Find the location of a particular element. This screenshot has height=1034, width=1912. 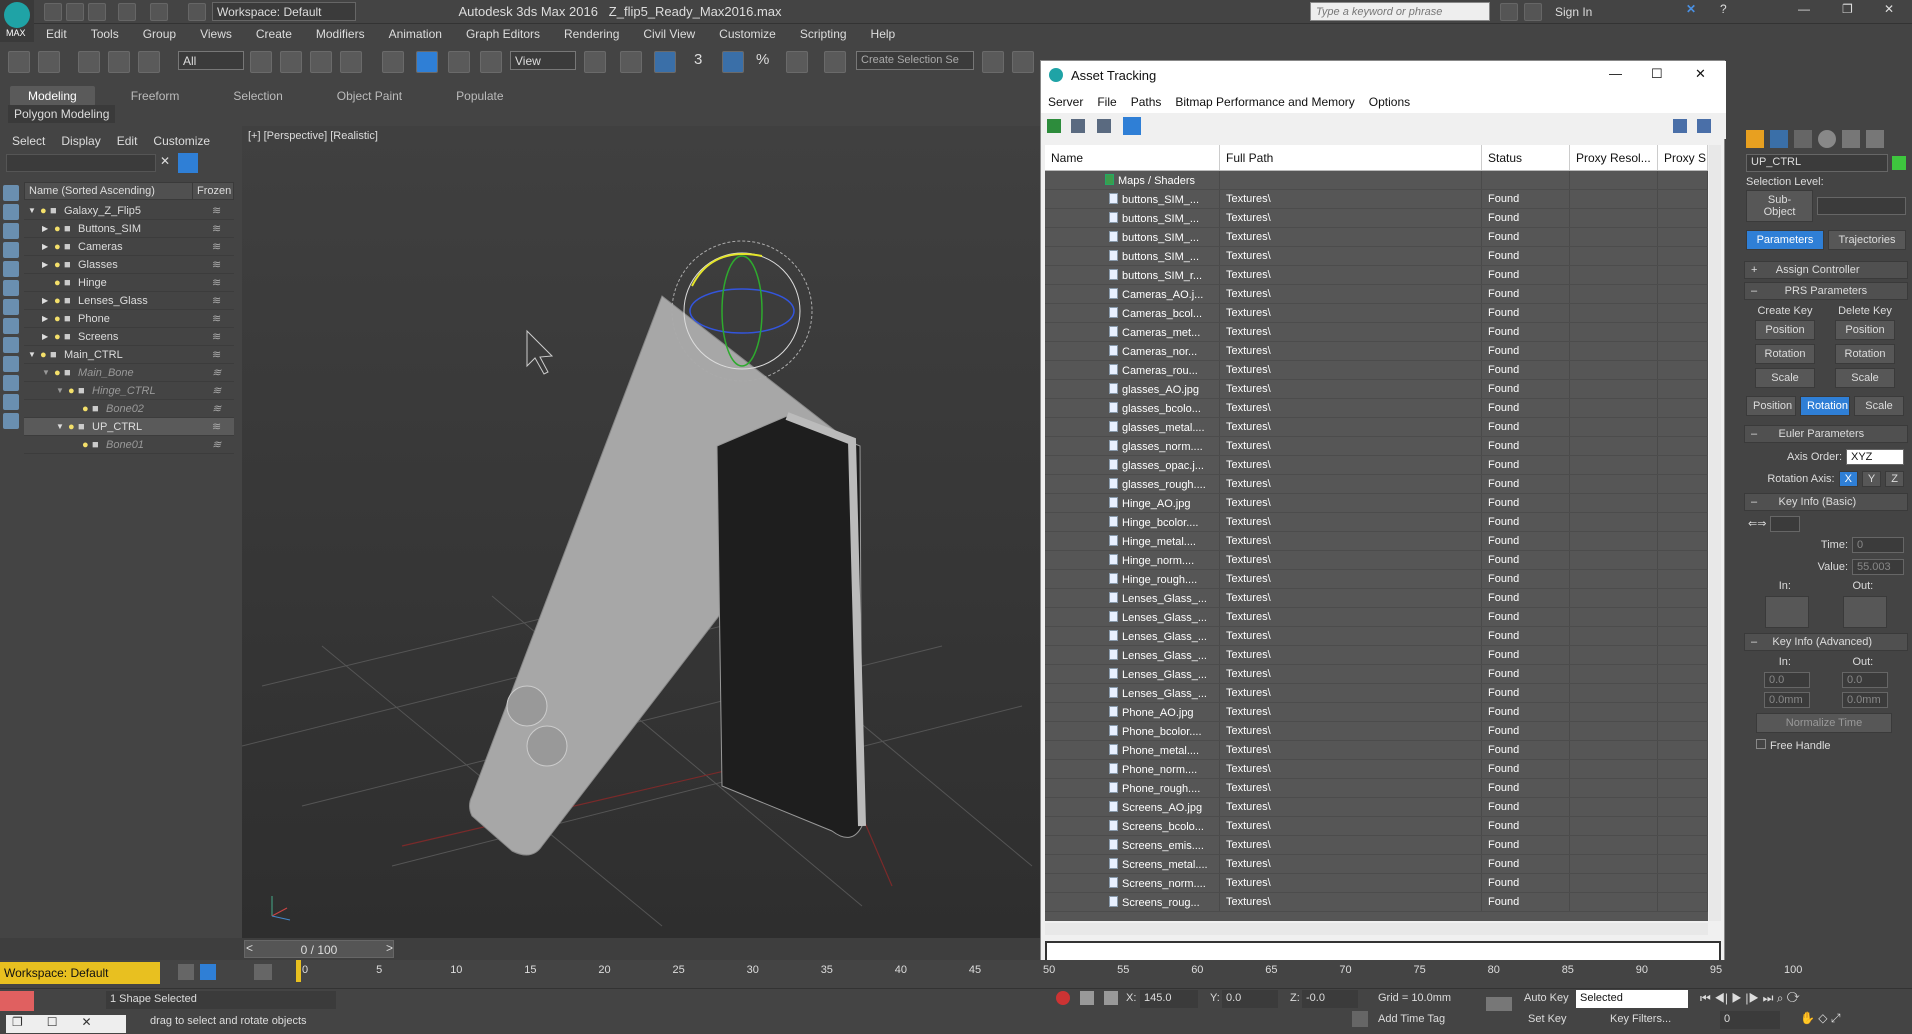

tab-modeling: Modeling is located at coordinates (52, 96).